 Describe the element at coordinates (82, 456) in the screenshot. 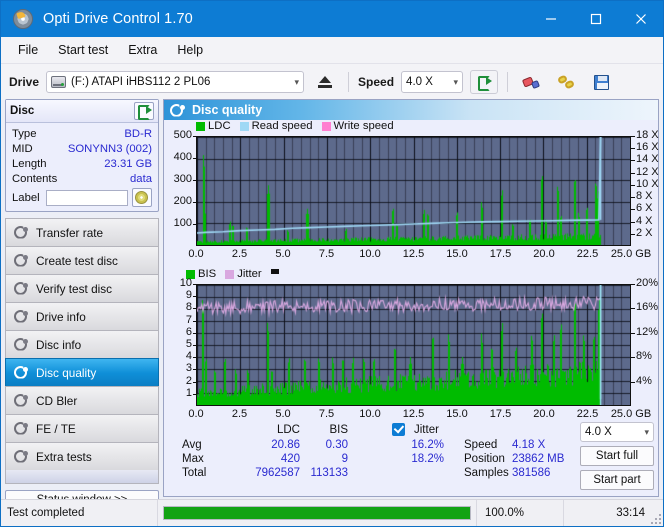

I see `sidebar-item-extra-tests: Extra tests` at that location.